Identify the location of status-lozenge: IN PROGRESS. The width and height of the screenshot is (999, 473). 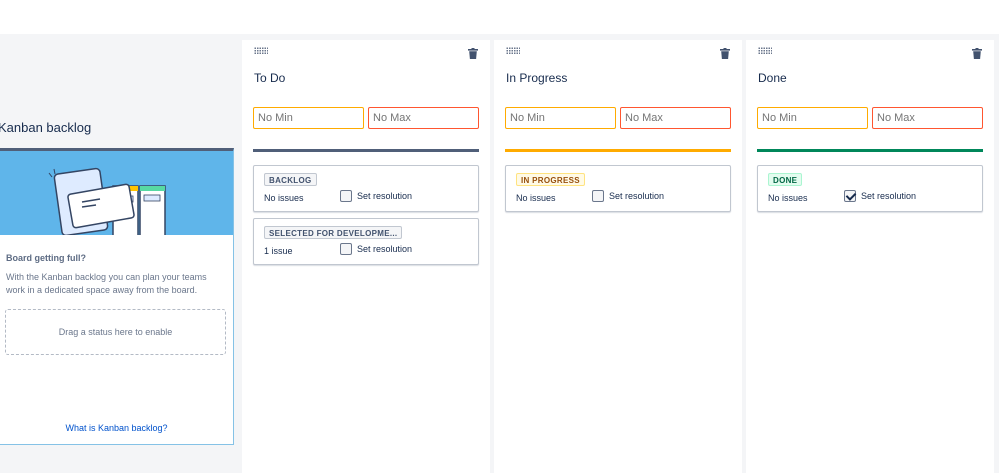
(550, 179).